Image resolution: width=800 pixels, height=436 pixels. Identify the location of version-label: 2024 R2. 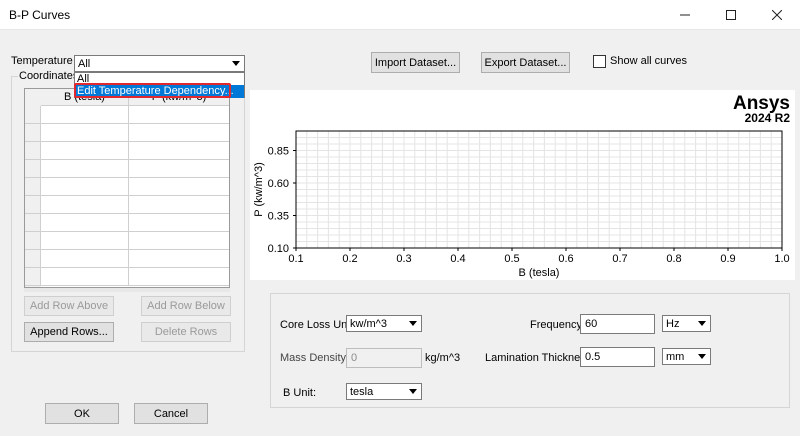
(768, 118).